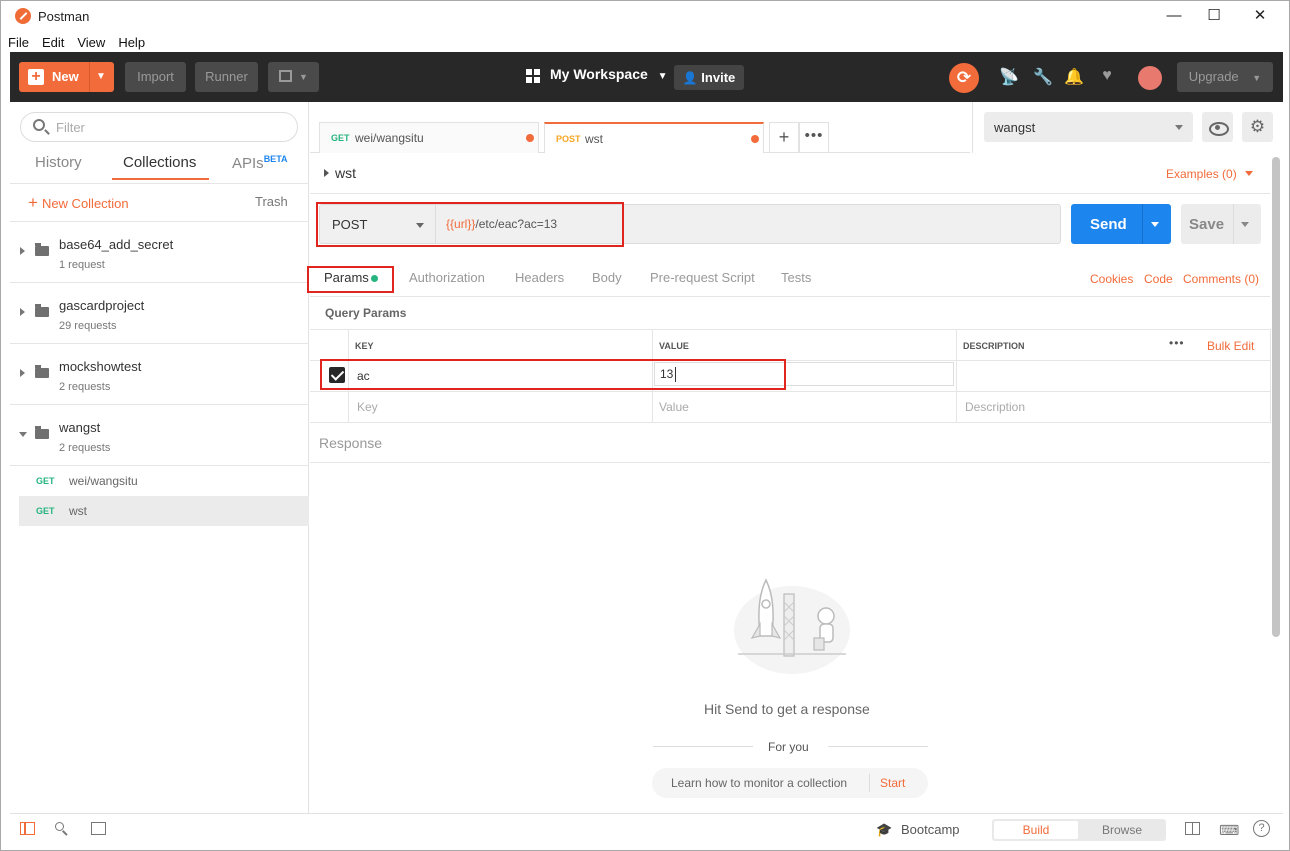  I want to click on request-tab-active: POST wst, so click(654, 137).